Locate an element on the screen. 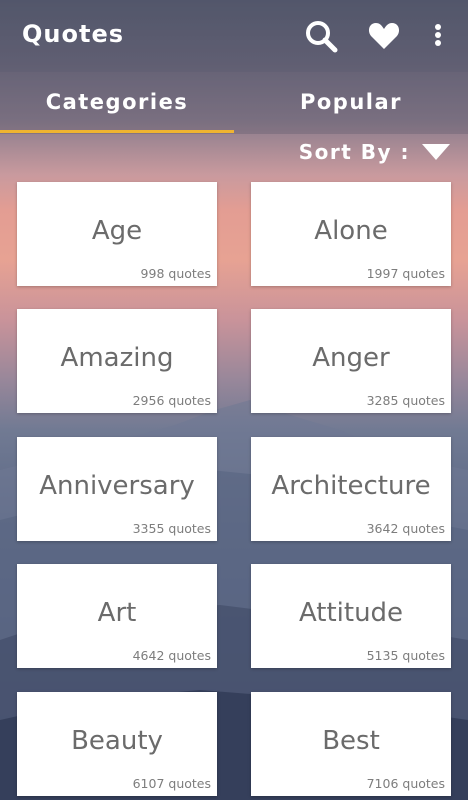  category-card: Alone 1997 quotes is located at coordinates (351, 234).